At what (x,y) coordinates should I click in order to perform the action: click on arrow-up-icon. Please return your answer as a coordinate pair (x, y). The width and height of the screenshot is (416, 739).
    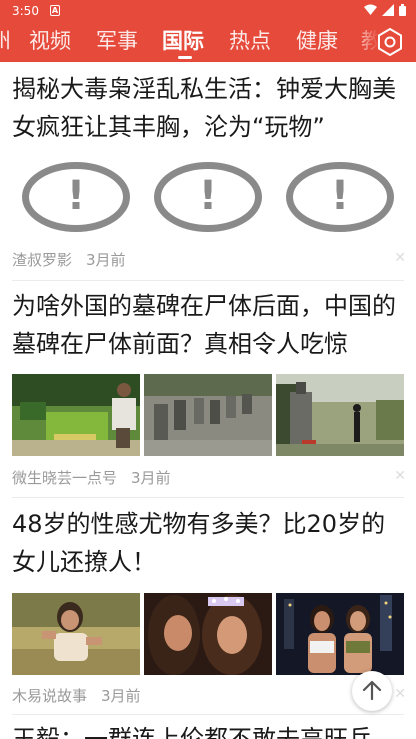
    Looking at the image, I should click on (372, 690).